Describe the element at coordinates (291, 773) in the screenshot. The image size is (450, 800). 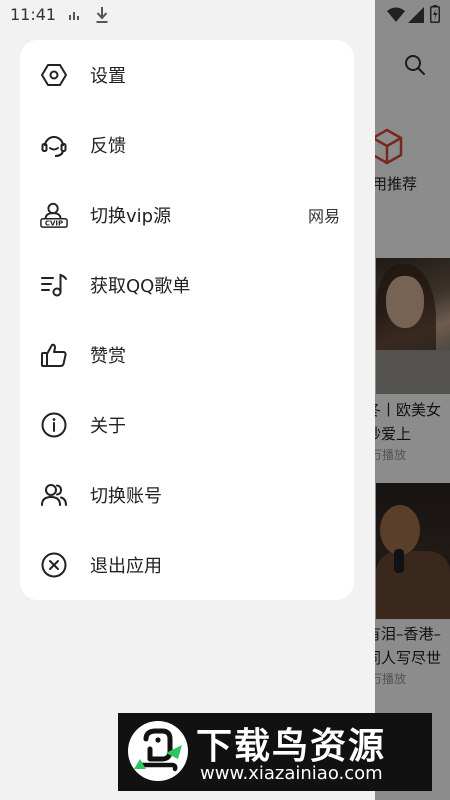
I see `watermark-url: www.xiazainiao.com` at that location.